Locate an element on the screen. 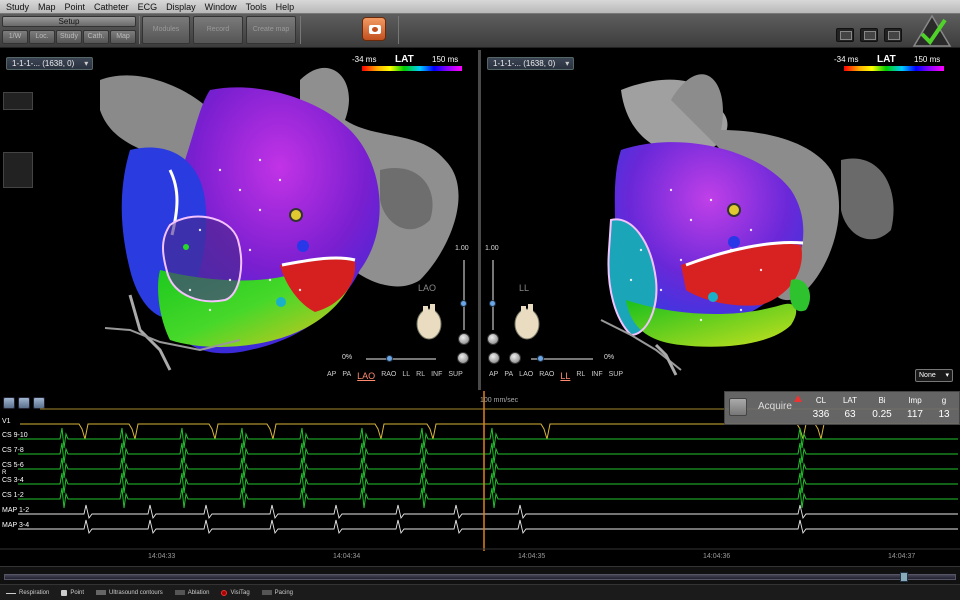 The image size is (960, 600). legend-point: Point is located at coordinates (72, 592).